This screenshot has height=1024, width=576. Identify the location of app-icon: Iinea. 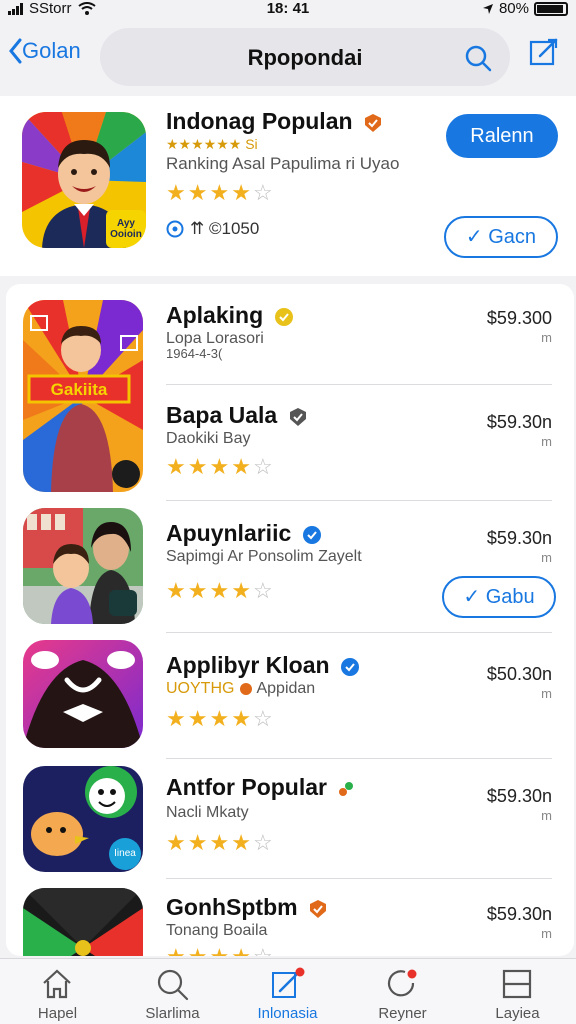
(83, 819).